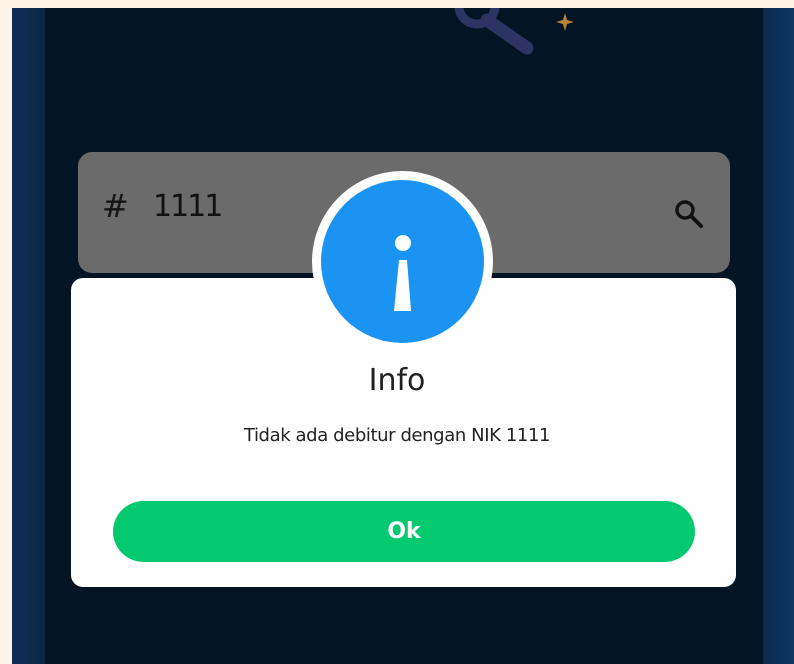 The width and height of the screenshot is (794, 664). What do you see at coordinates (689, 214) in the screenshot?
I see `search-icon` at bounding box center [689, 214].